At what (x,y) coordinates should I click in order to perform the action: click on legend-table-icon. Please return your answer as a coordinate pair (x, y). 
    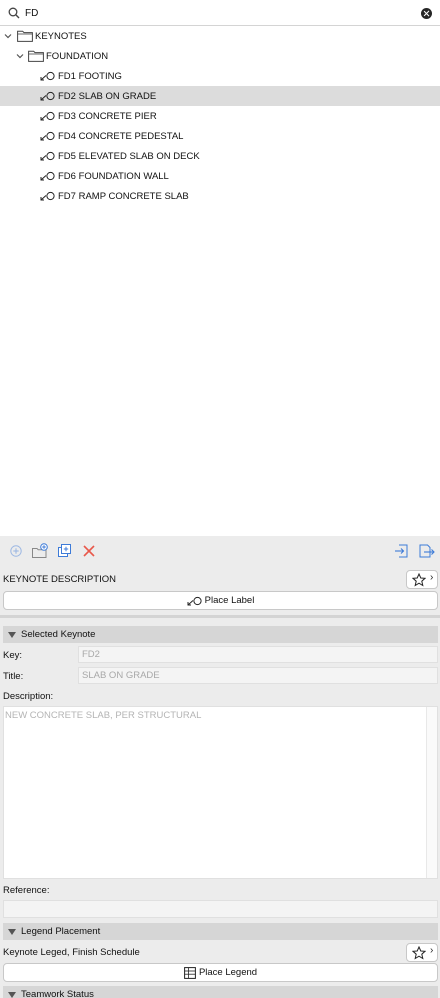
    Looking at the image, I should click on (190, 972).